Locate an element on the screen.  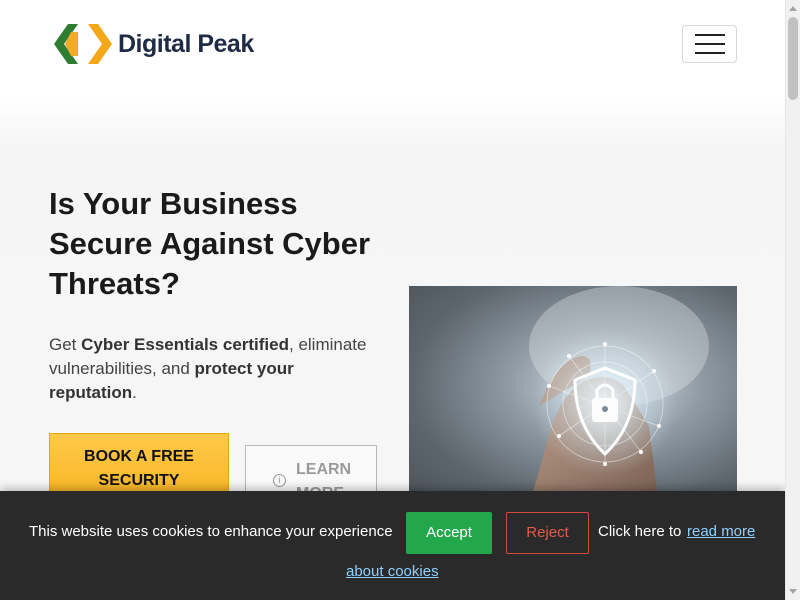
menu-button is located at coordinates (709, 44).